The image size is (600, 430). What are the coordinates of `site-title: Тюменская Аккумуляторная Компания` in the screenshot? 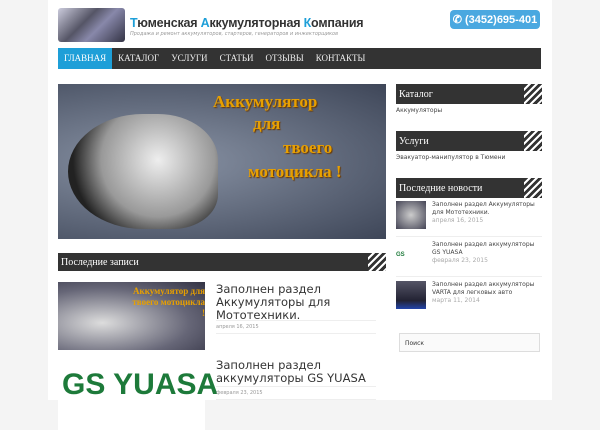 It's located at (247, 23).